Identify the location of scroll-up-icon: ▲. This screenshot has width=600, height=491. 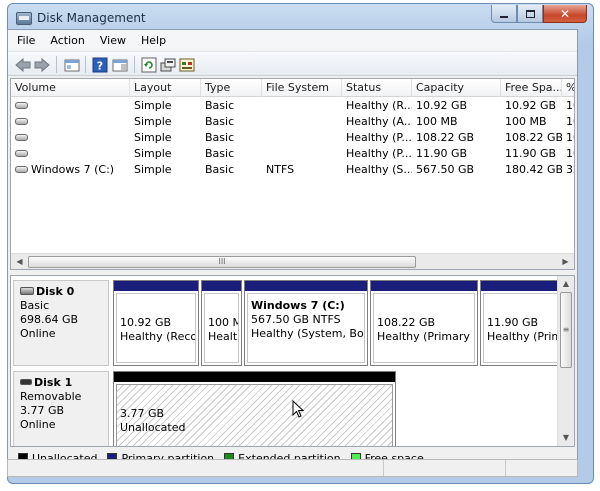
(566, 284).